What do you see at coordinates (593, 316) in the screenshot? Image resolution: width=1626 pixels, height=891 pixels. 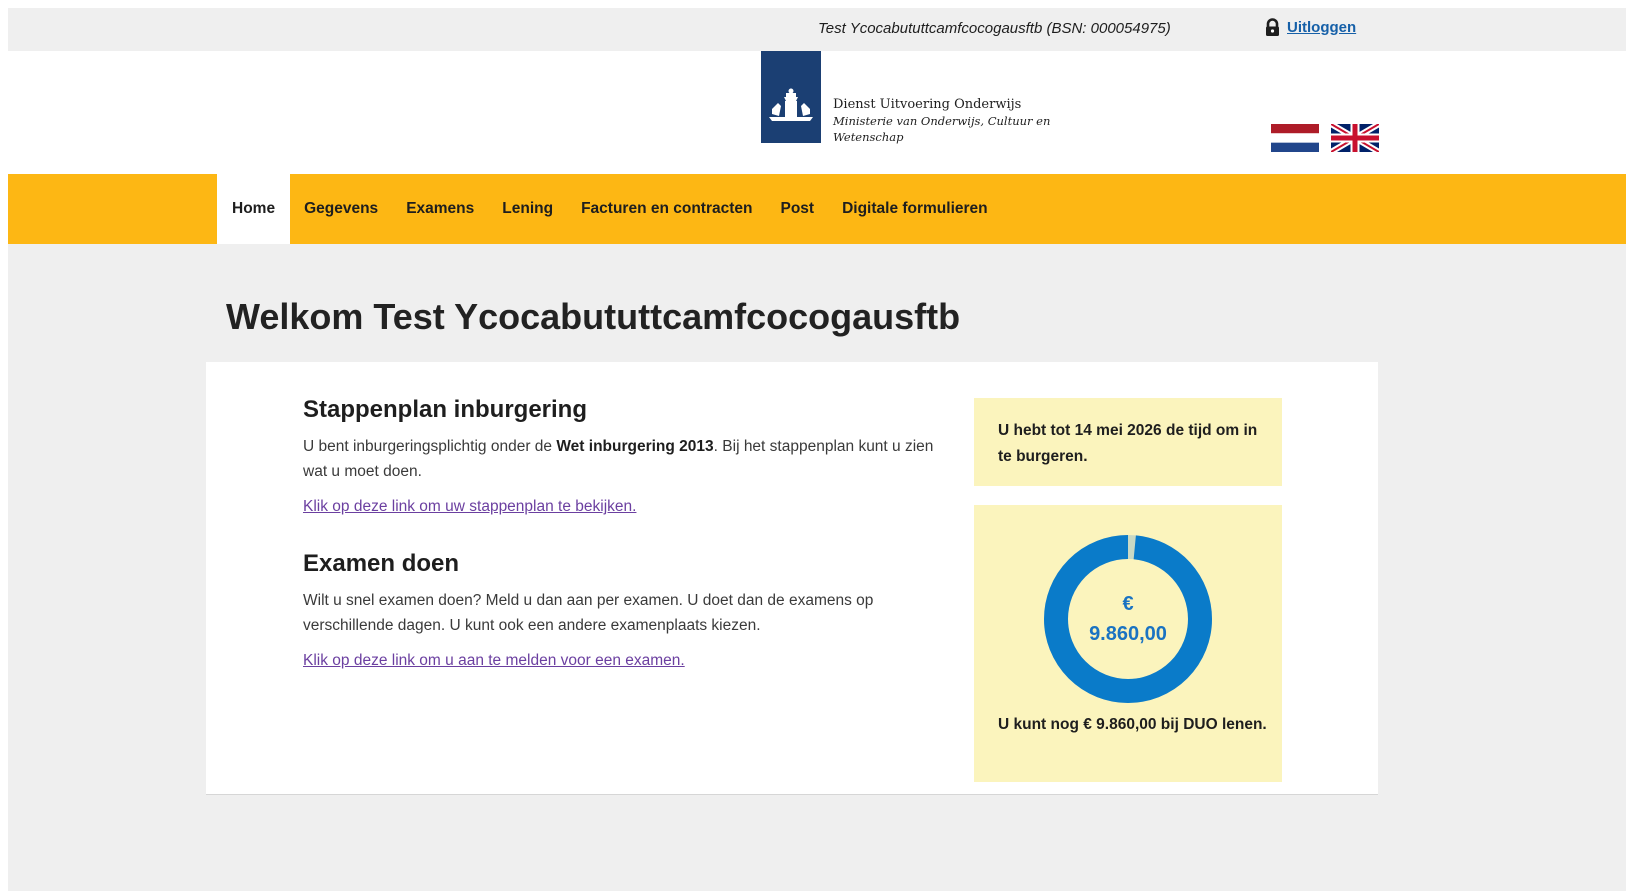 I see `page-title: Welkom Test Ycocabututtcamfcocogausftb` at bounding box center [593, 316].